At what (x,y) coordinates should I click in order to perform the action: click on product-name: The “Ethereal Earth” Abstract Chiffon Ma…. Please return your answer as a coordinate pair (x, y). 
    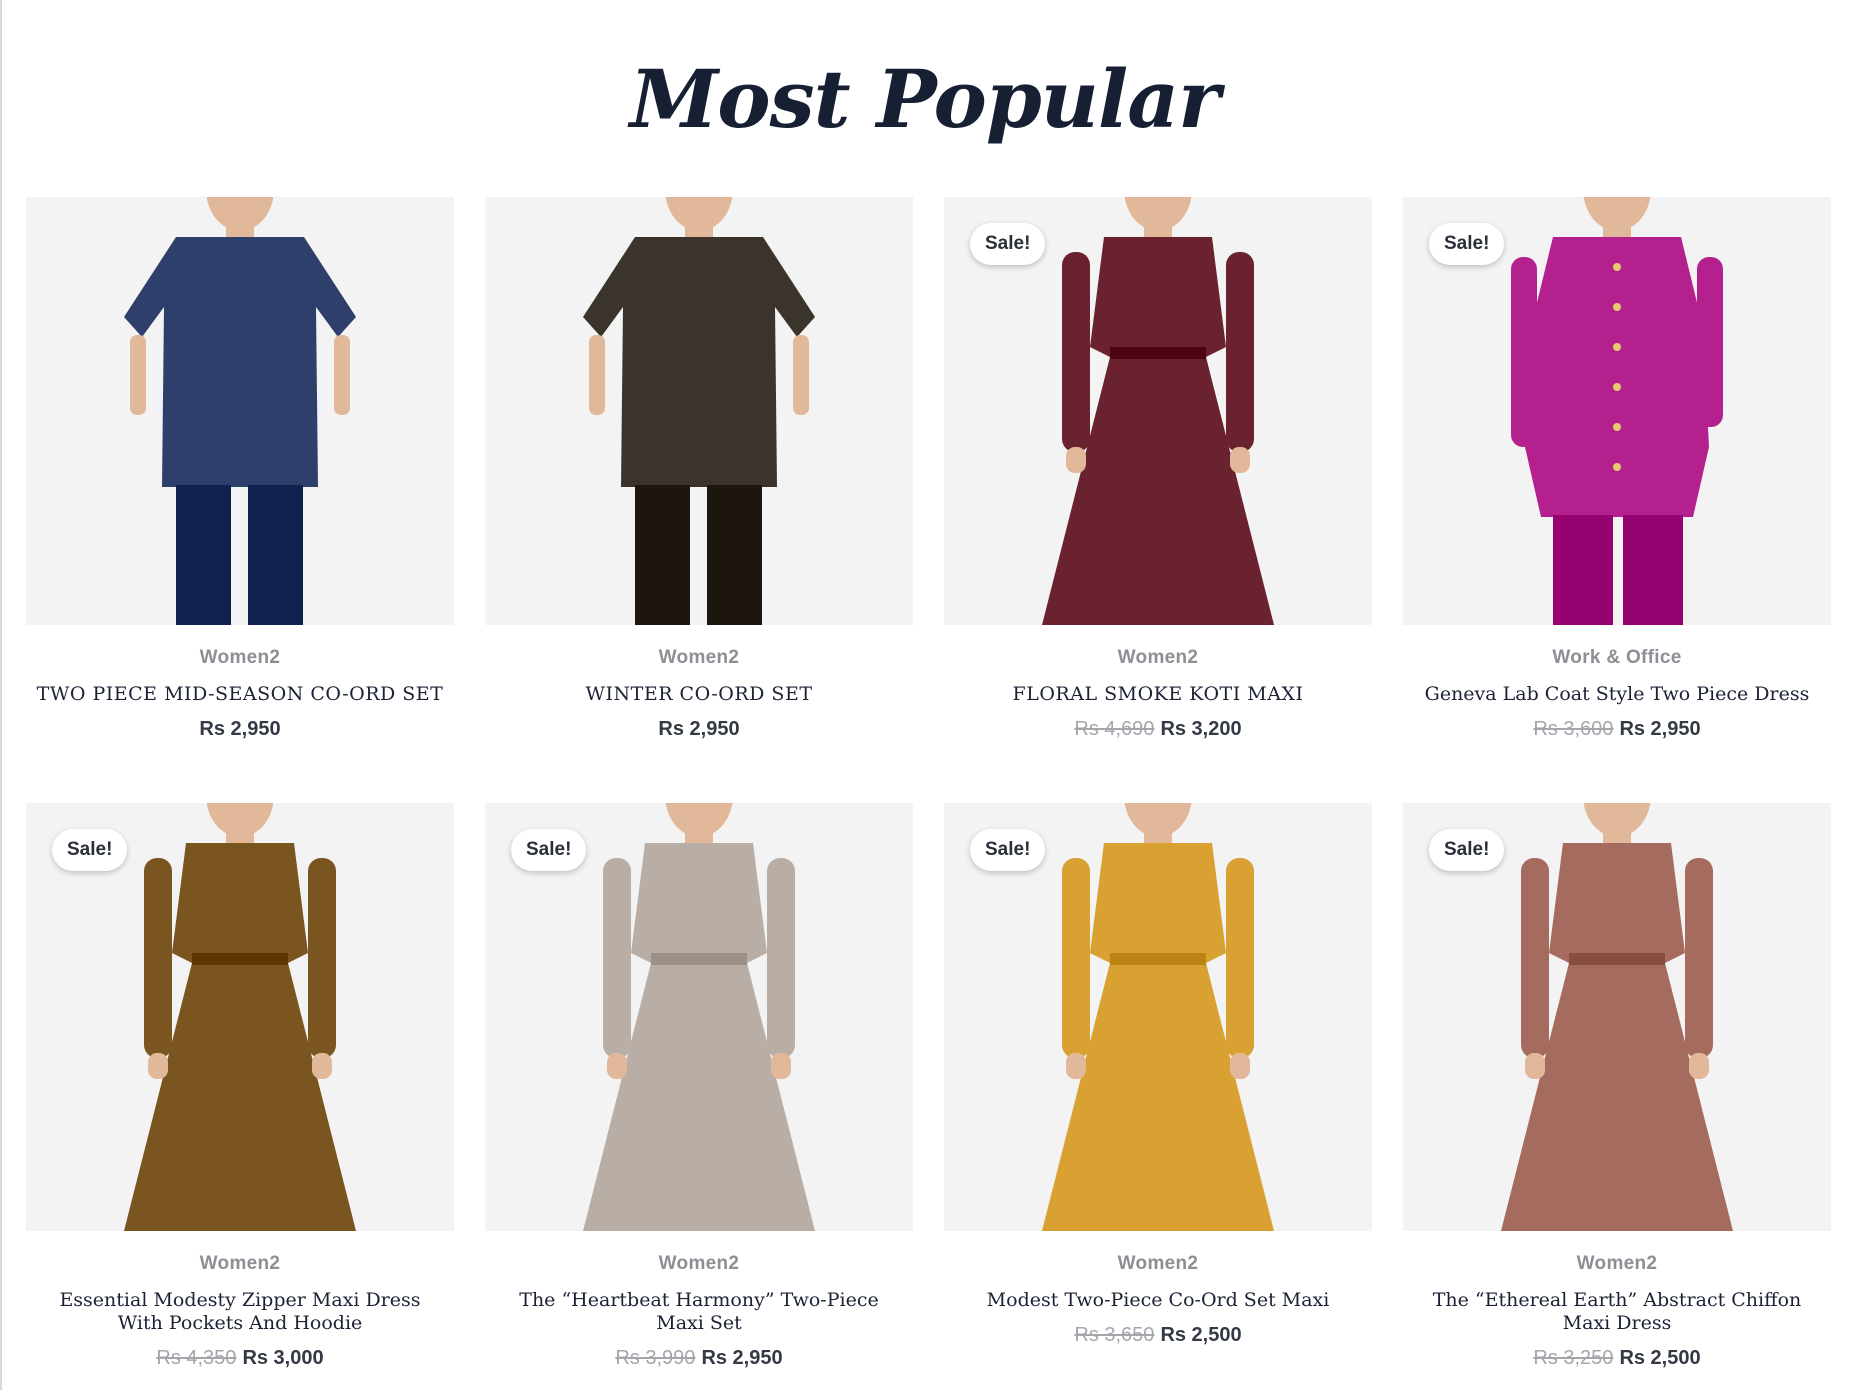
    Looking at the image, I should click on (1617, 1312).